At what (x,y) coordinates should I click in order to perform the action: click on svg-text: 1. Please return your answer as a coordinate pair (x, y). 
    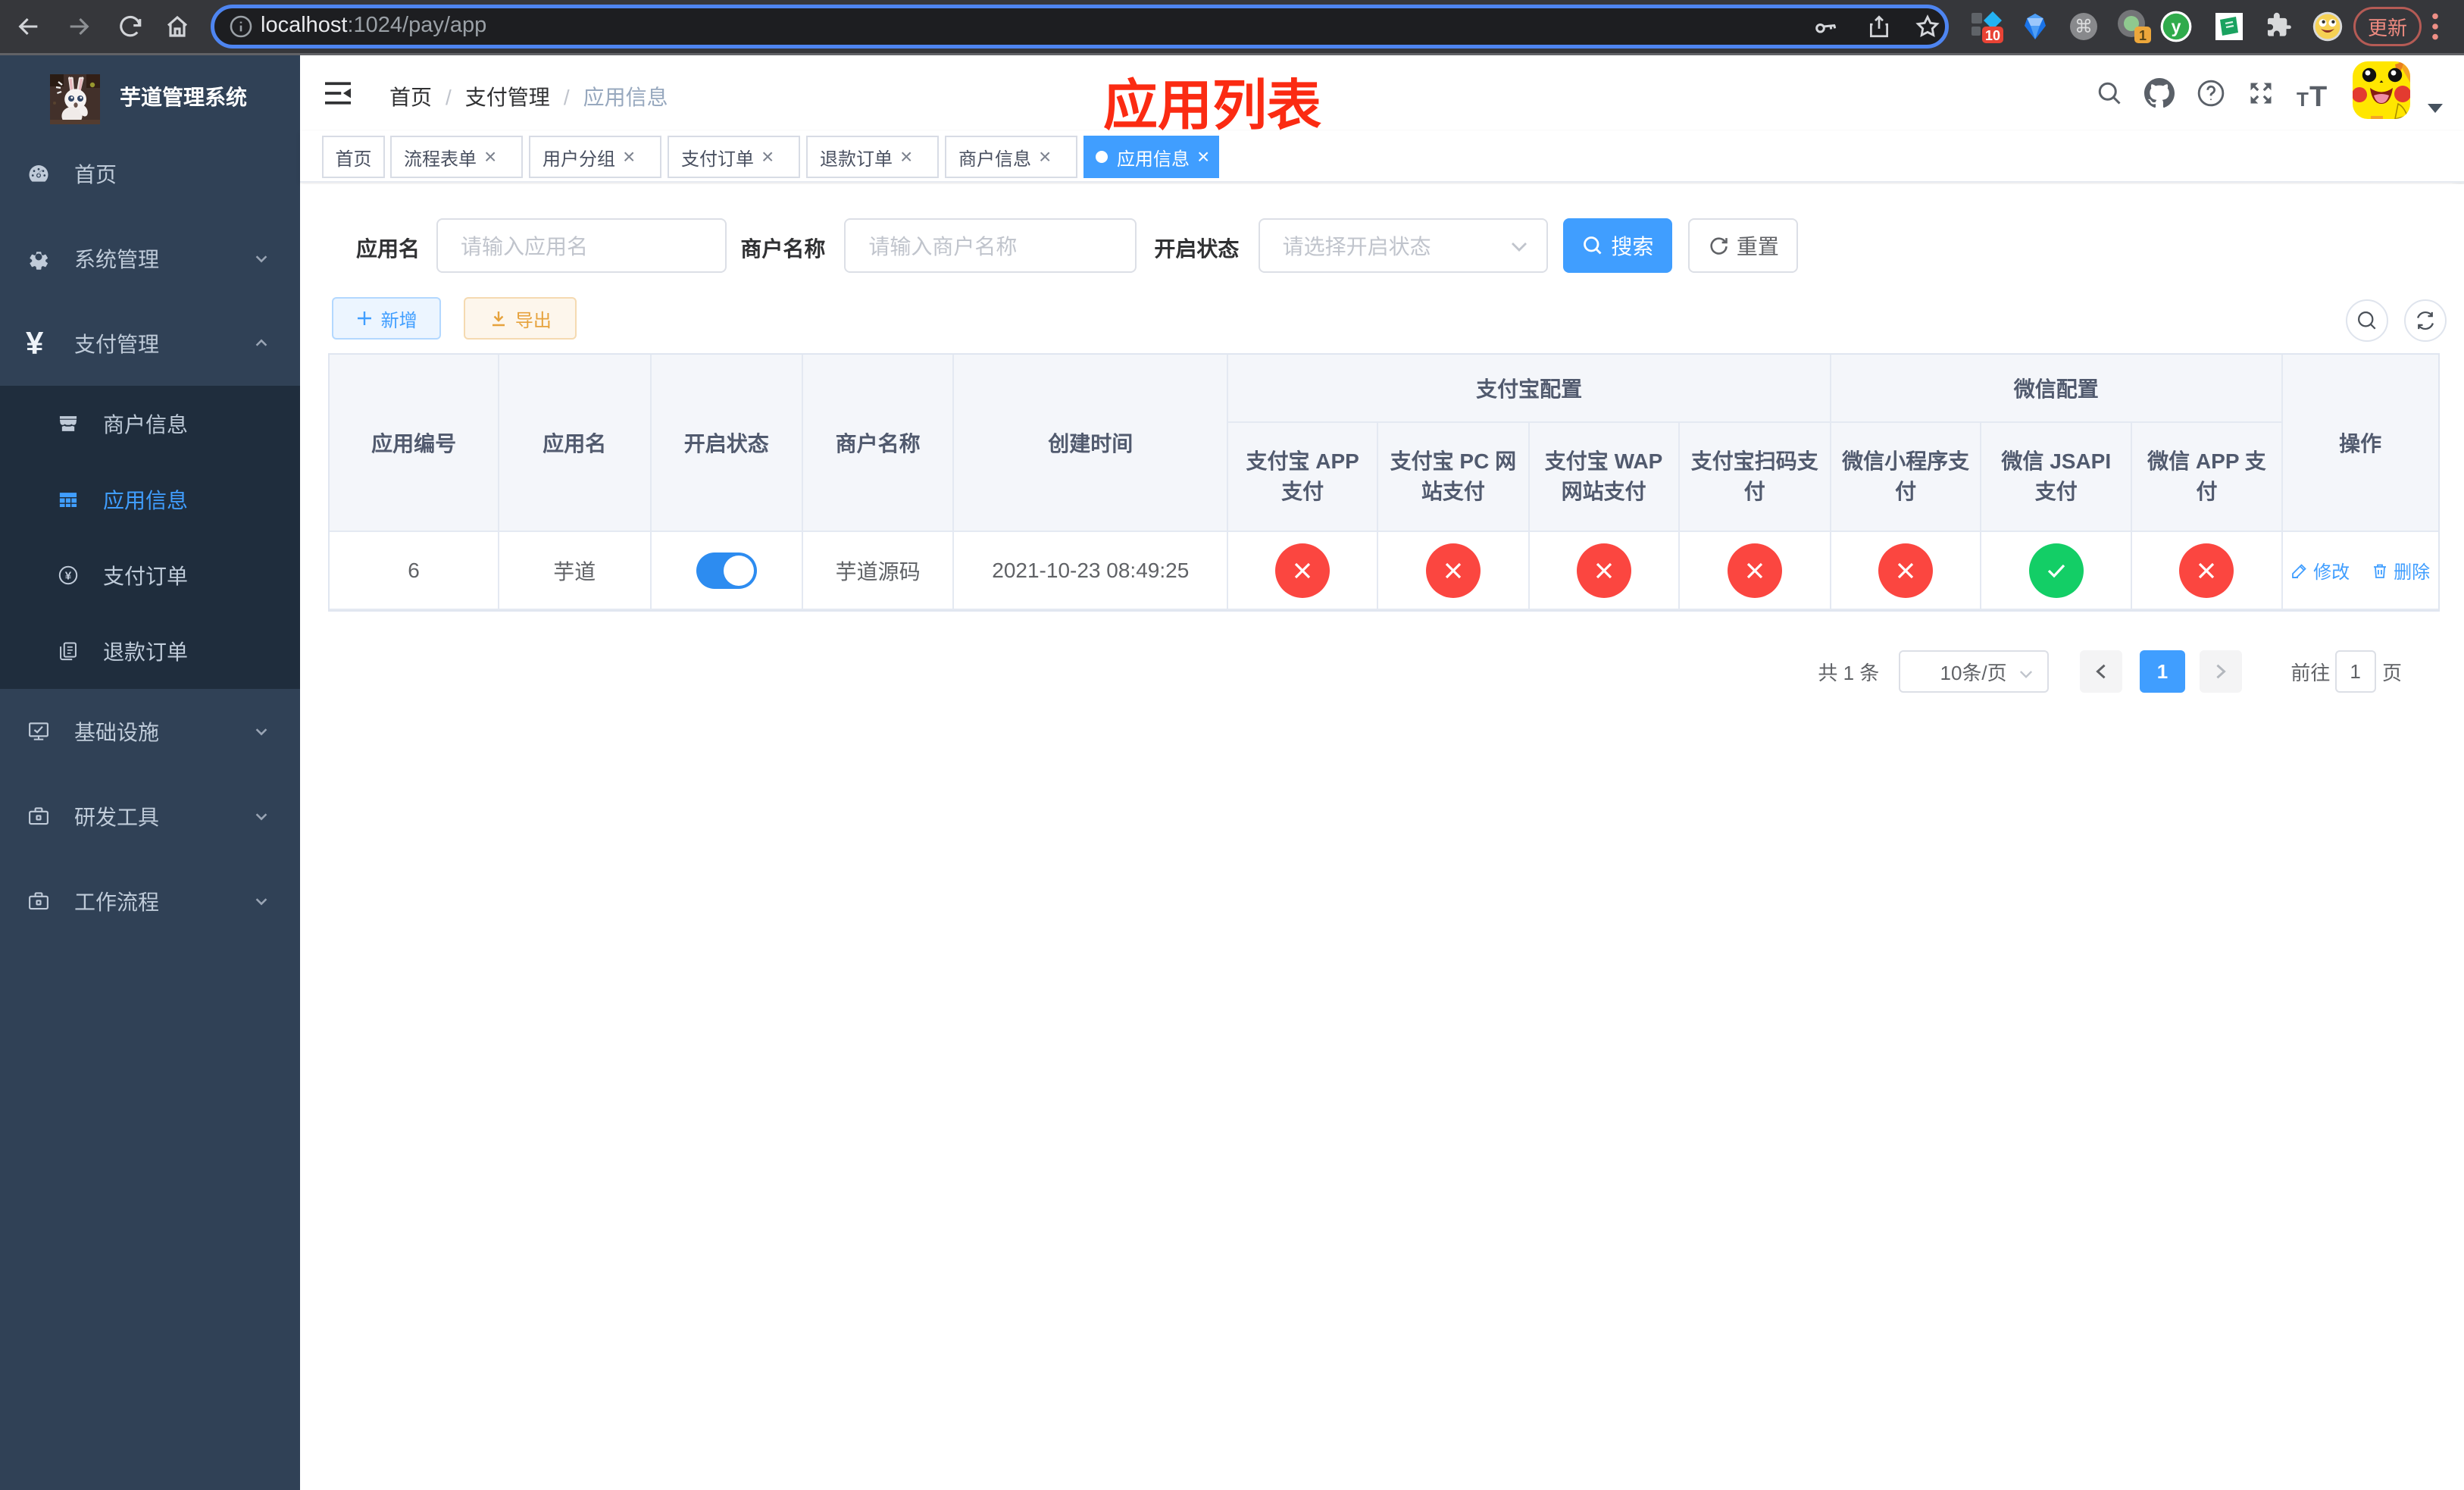
    Looking at the image, I should click on (2143, 36).